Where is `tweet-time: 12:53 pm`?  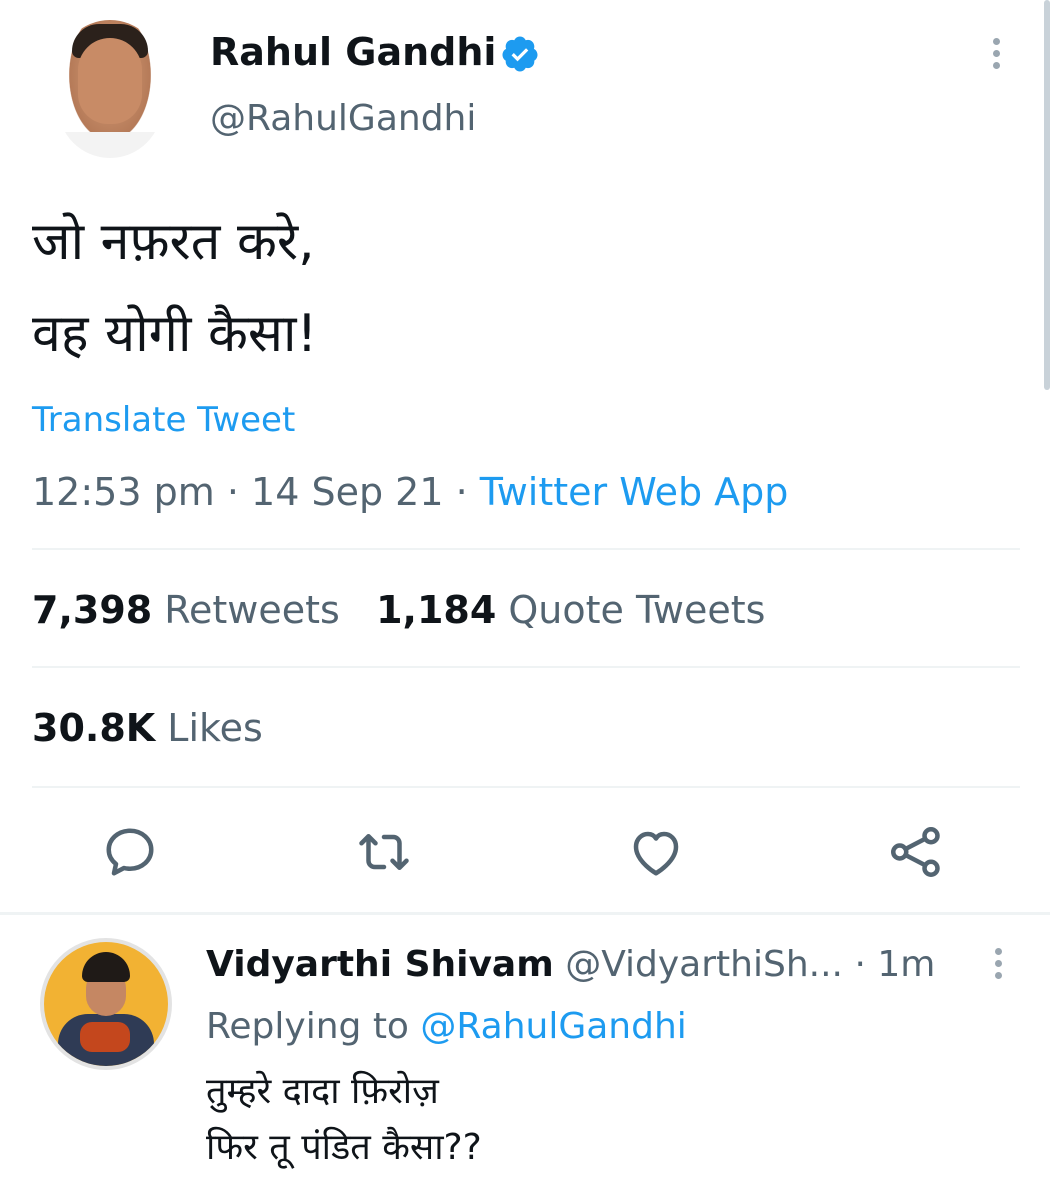
tweet-time: 12:53 pm is located at coordinates (123, 492).